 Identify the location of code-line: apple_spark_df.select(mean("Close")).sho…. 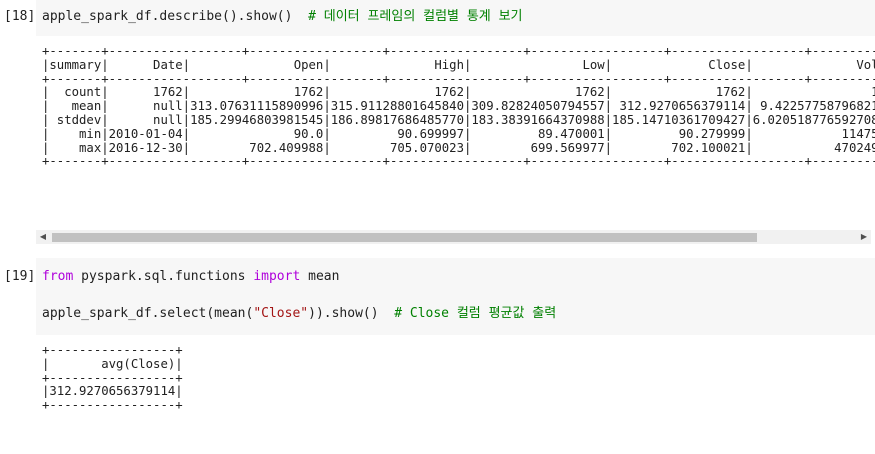
(299, 314).